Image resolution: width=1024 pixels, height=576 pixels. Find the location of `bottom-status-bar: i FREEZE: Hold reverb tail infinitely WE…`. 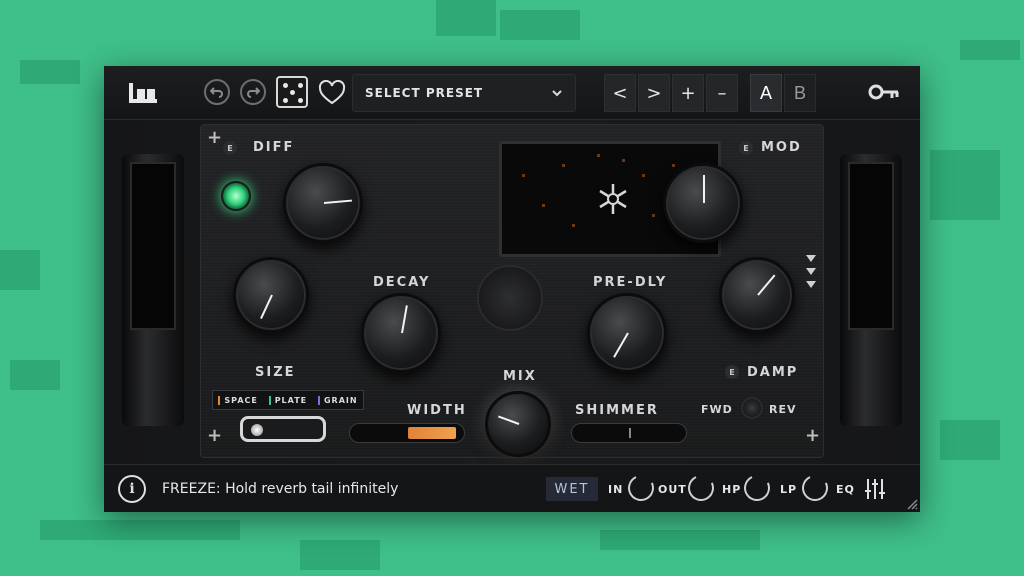

bottom-status-bar: i FREEZE: Hold reverb tail infinitely WE… is located at coordinates (512, 488).